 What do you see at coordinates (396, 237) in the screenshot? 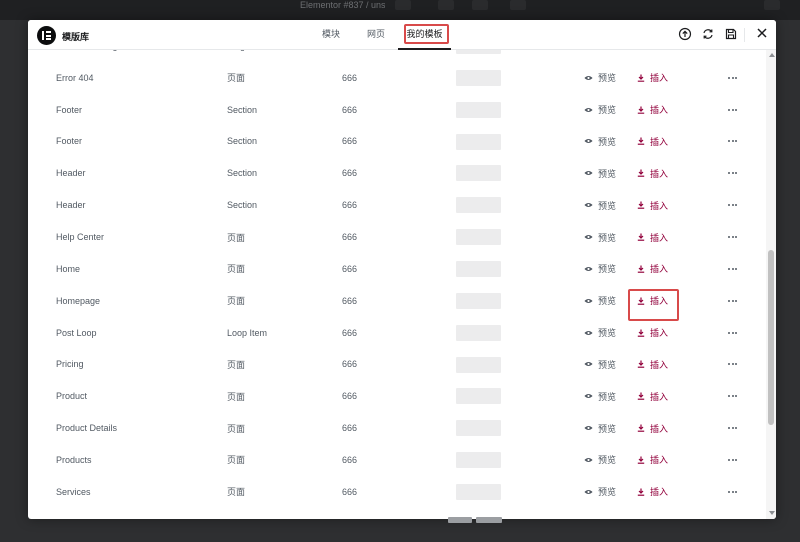
I see `table-row: Help Center 页面 666 预览 插入` at bounding box center [396, 237].